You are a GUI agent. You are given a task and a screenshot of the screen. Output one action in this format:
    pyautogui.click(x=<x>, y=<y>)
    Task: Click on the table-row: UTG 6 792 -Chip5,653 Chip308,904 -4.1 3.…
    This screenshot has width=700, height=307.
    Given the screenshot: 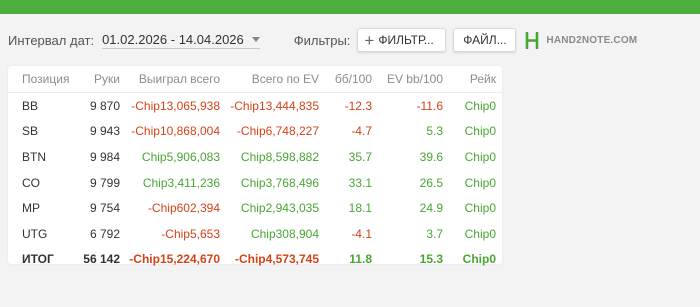 What is the action you would take?
    pyautogui.click(x=255, y=234)
    